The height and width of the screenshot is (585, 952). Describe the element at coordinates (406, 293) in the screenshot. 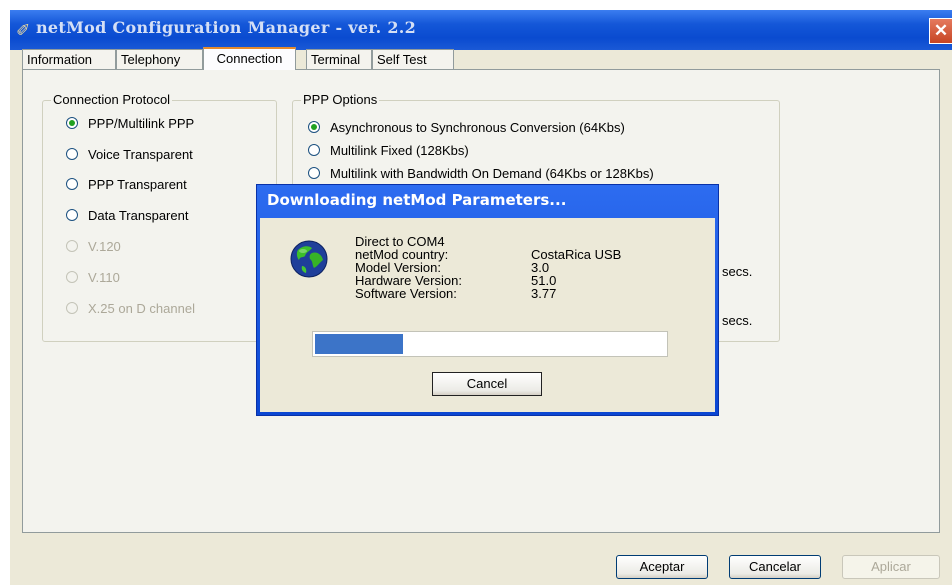

I see `software-version-label: Software Version:` at that location.